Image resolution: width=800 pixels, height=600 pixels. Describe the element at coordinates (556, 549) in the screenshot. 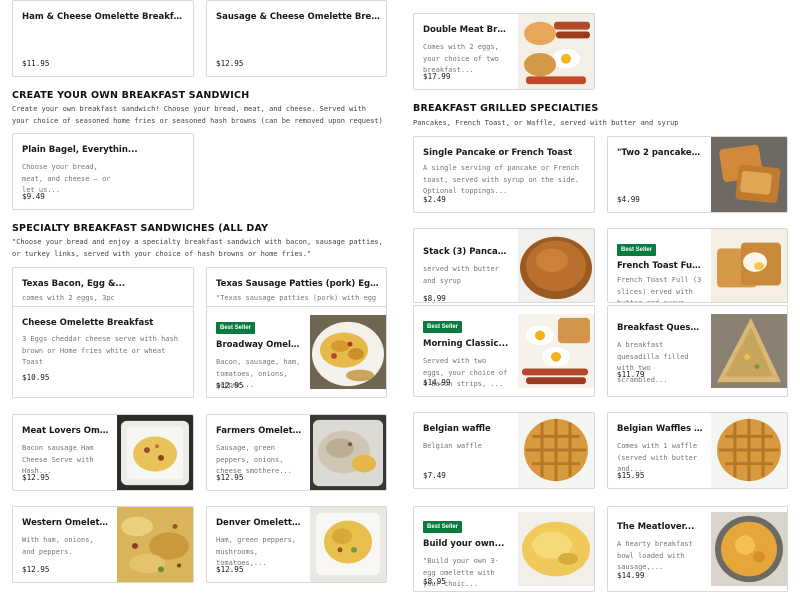

I see `folded-omelette-photo` at that location.